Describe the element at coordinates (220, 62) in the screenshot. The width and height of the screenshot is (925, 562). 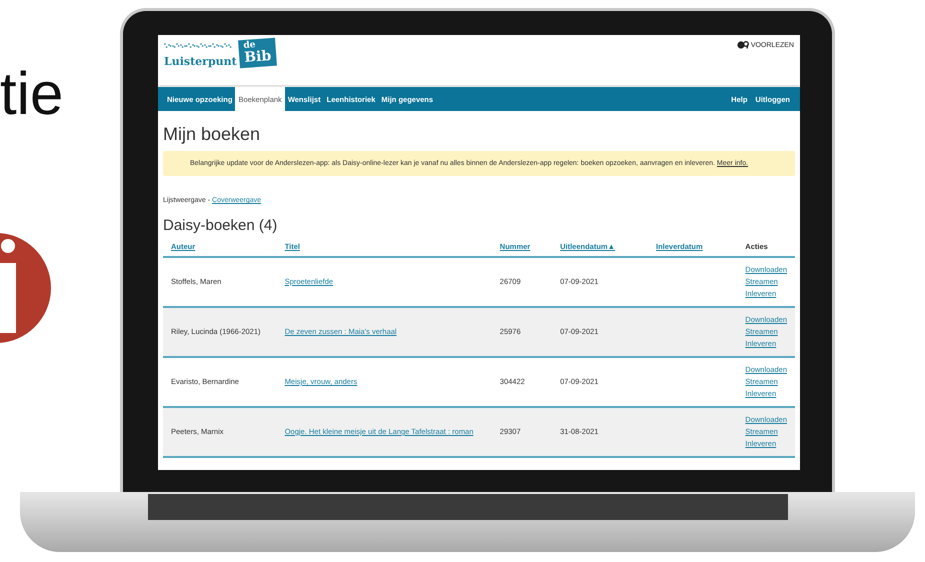
I see `logo: Luisterpunt de Bib` at that location.